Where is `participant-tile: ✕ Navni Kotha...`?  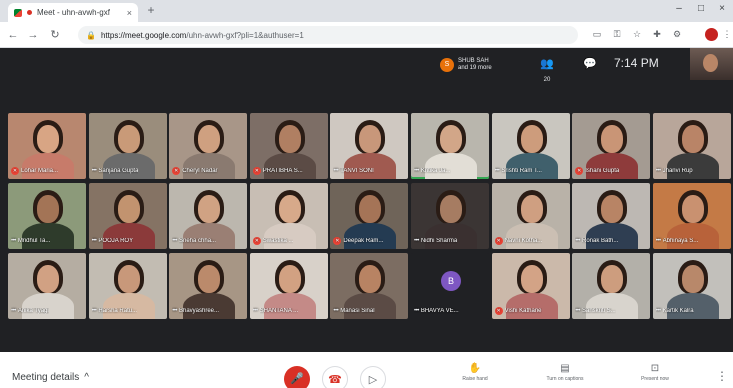
participant-tile: ✕ Navni Kotha... is located at coordinates (530, 216).